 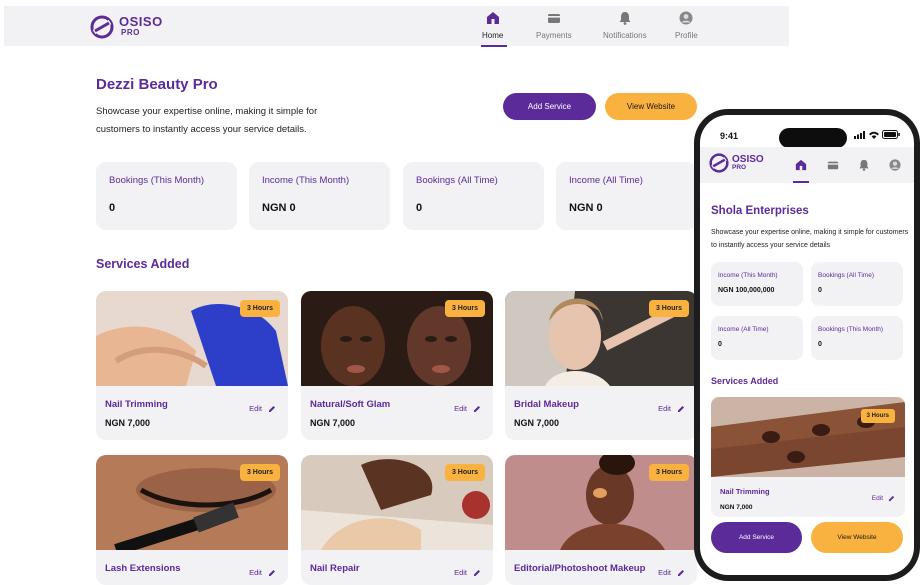 I want to click on service-name: Natural/Soft Glam, so click(x=350, y=404).